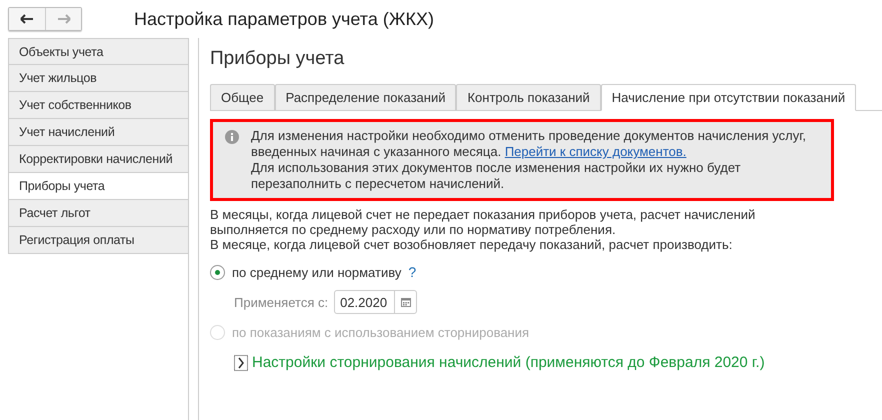  What do you see at coordinates (365, 97) in the screenshot?
I see `tab: Распределение показаний` at bounding box center [365, 97].